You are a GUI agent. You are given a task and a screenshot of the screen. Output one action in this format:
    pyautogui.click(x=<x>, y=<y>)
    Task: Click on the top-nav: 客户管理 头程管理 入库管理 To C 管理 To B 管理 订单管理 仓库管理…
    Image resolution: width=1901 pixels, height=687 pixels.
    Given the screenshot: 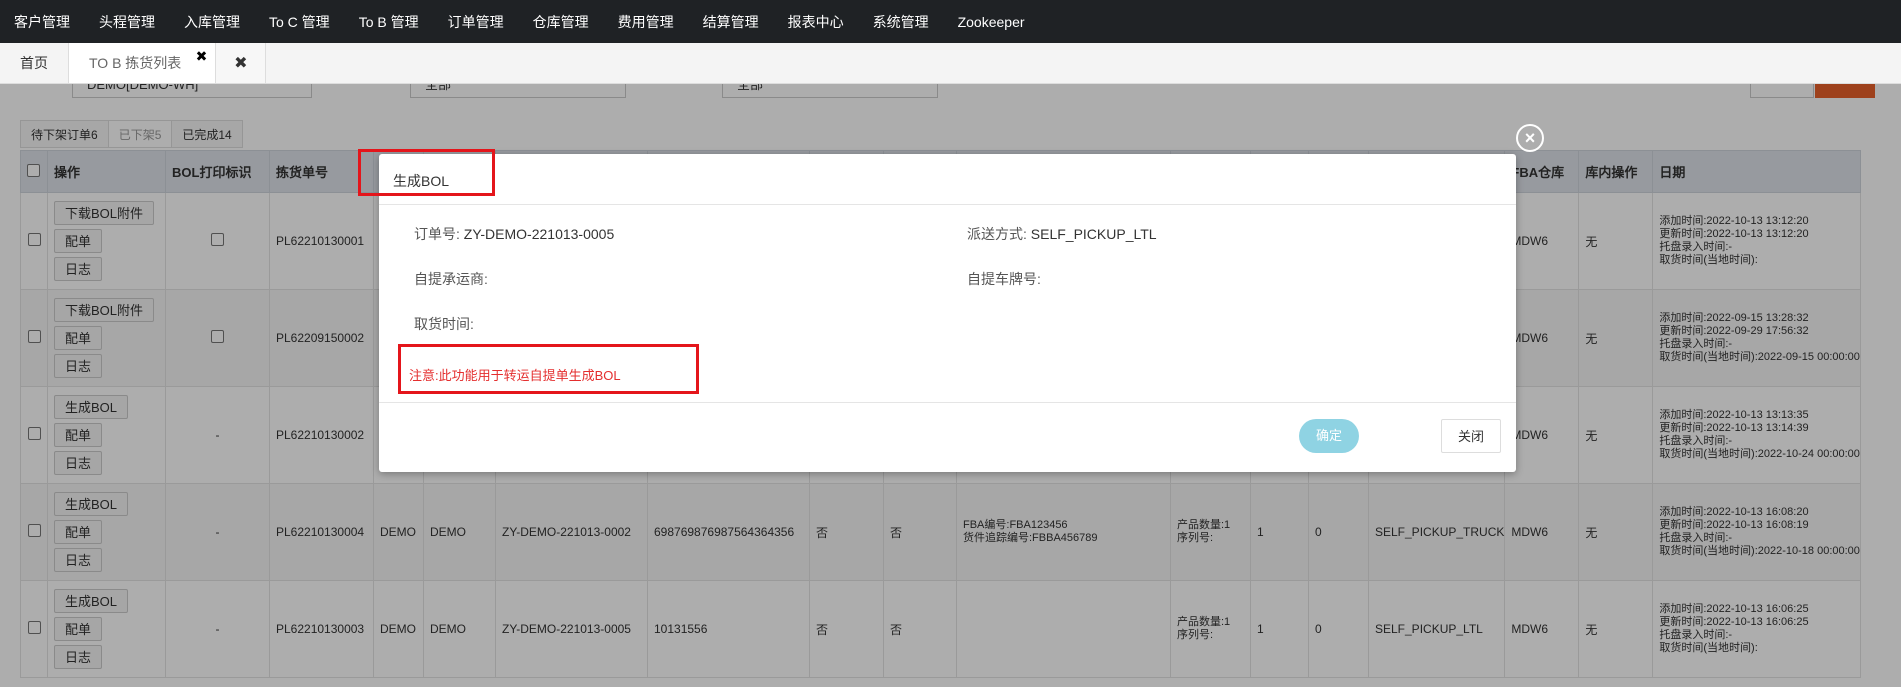 What is the action you would take?
    pyautogui.click(x=950, y=21)
    